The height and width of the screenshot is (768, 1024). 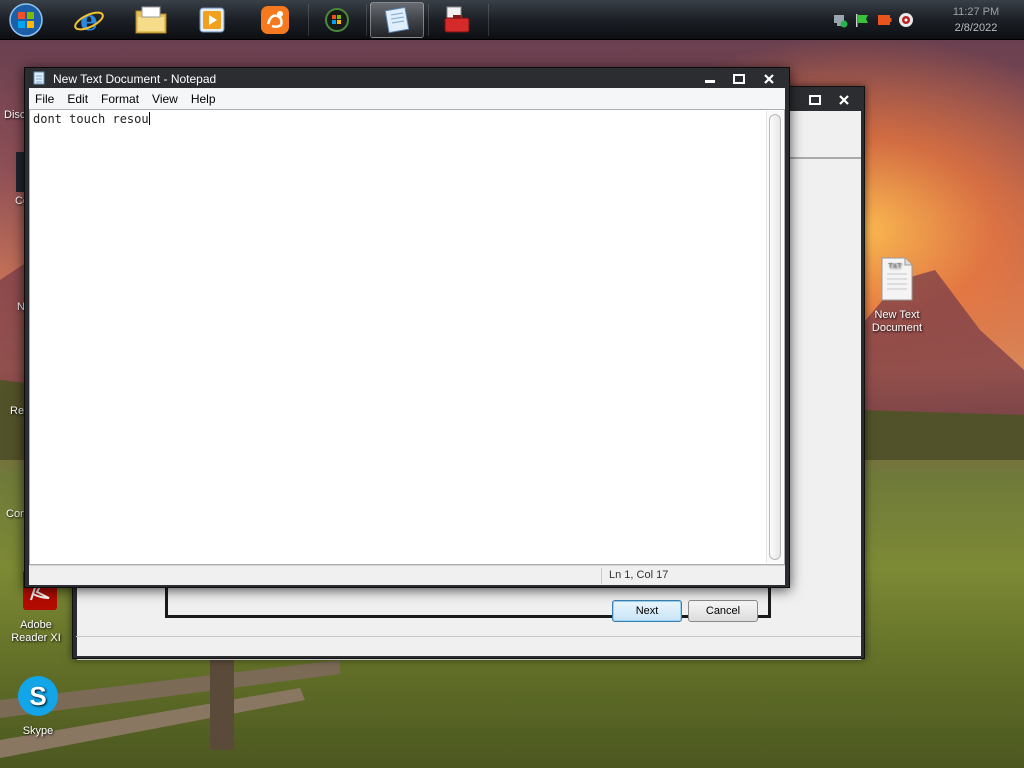 I want to click on bg-maximize-button, so click(x=815, y=99).